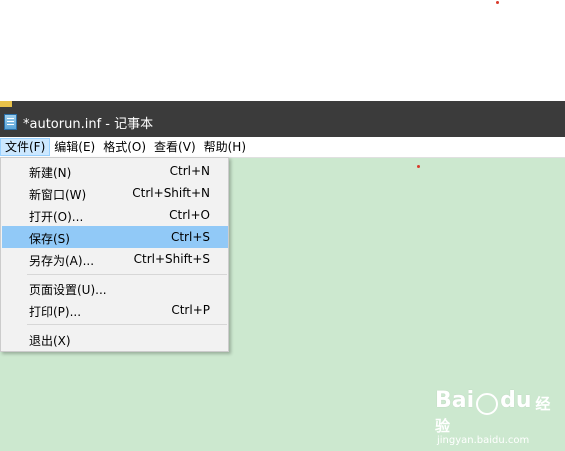 This screenshot has height=451, width=565. I want to click on menu-item-shortcut: Ctrl+N, so click(189, 171).